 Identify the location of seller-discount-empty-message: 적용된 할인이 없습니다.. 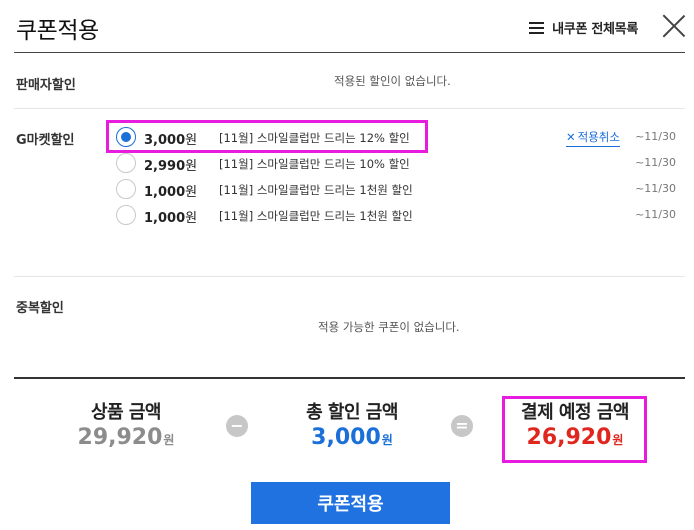
(392, 81).